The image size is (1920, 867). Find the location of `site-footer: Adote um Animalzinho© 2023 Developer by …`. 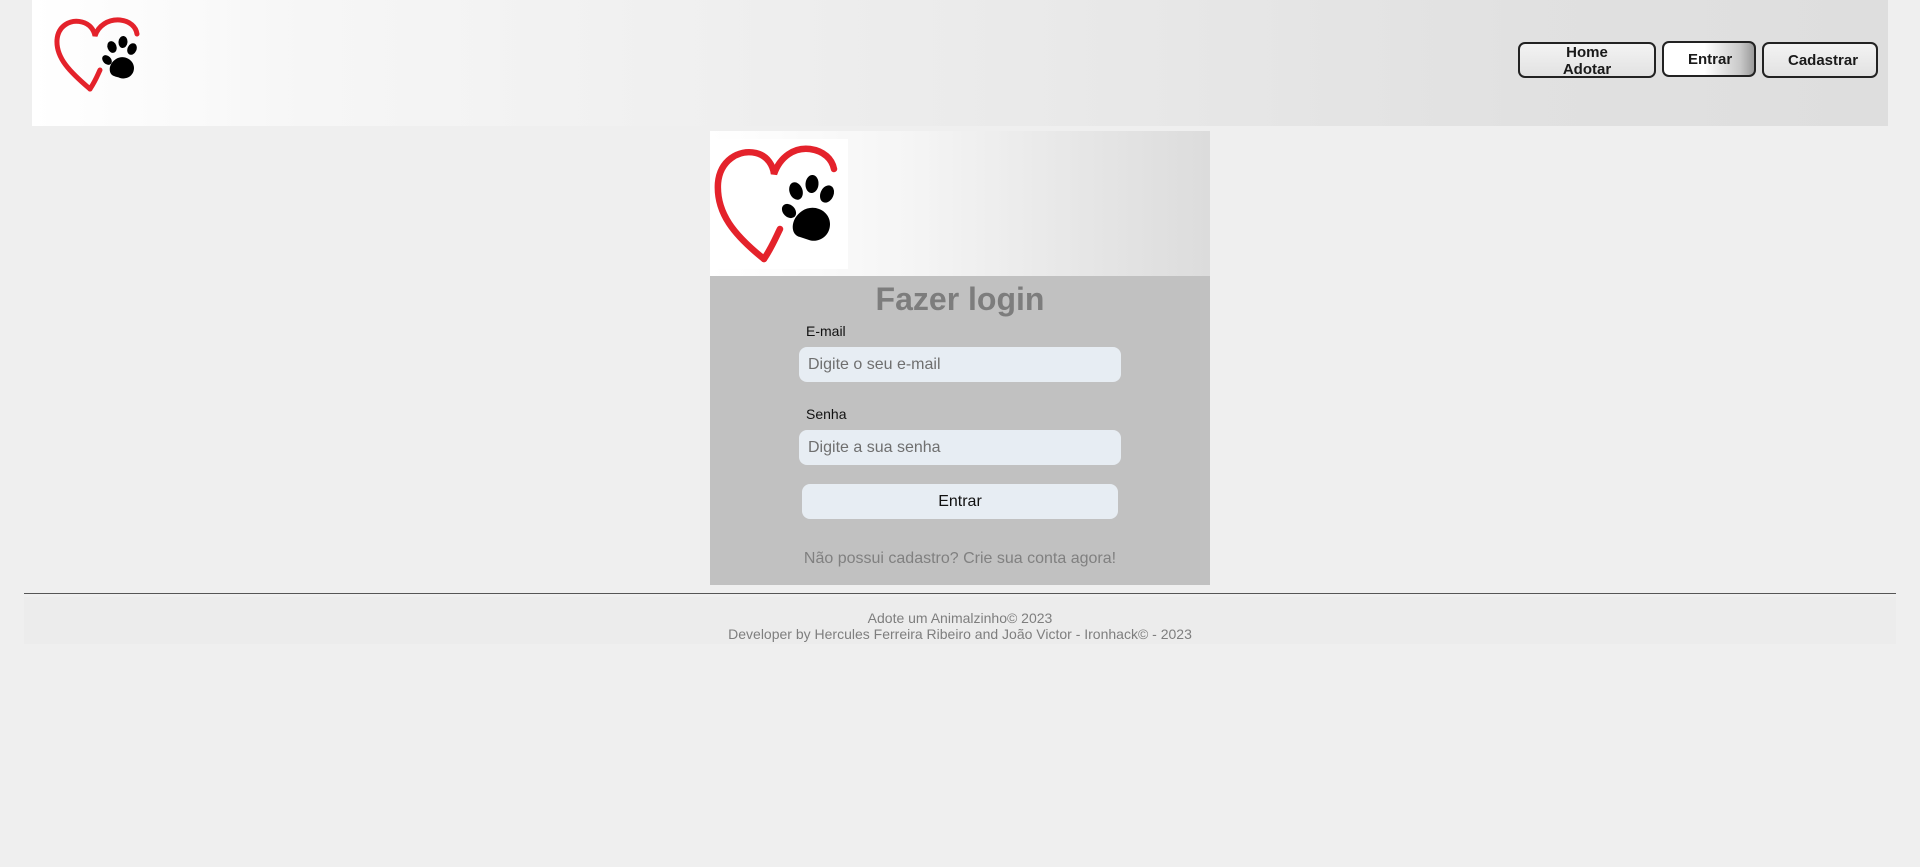

site-footer: Adote um Animalzinho© 2023 Developer by … is located at coordinates (960, 620).